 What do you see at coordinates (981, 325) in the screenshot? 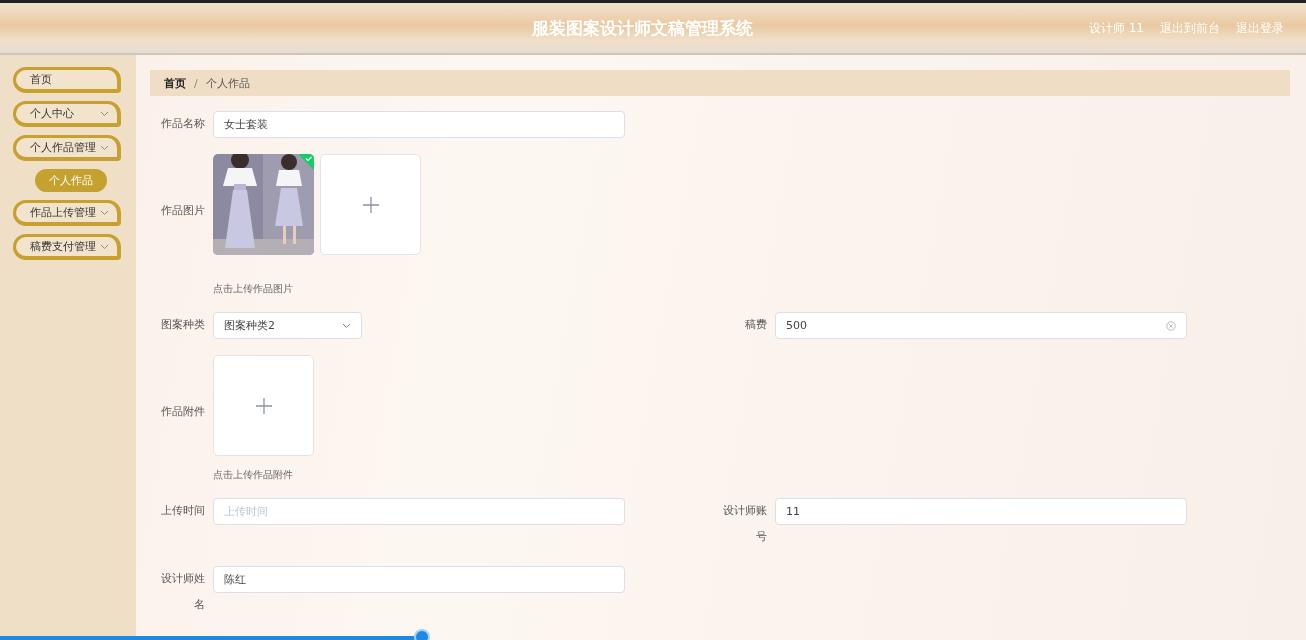
I see `text-field: 500` at bounding box center [981, 325].